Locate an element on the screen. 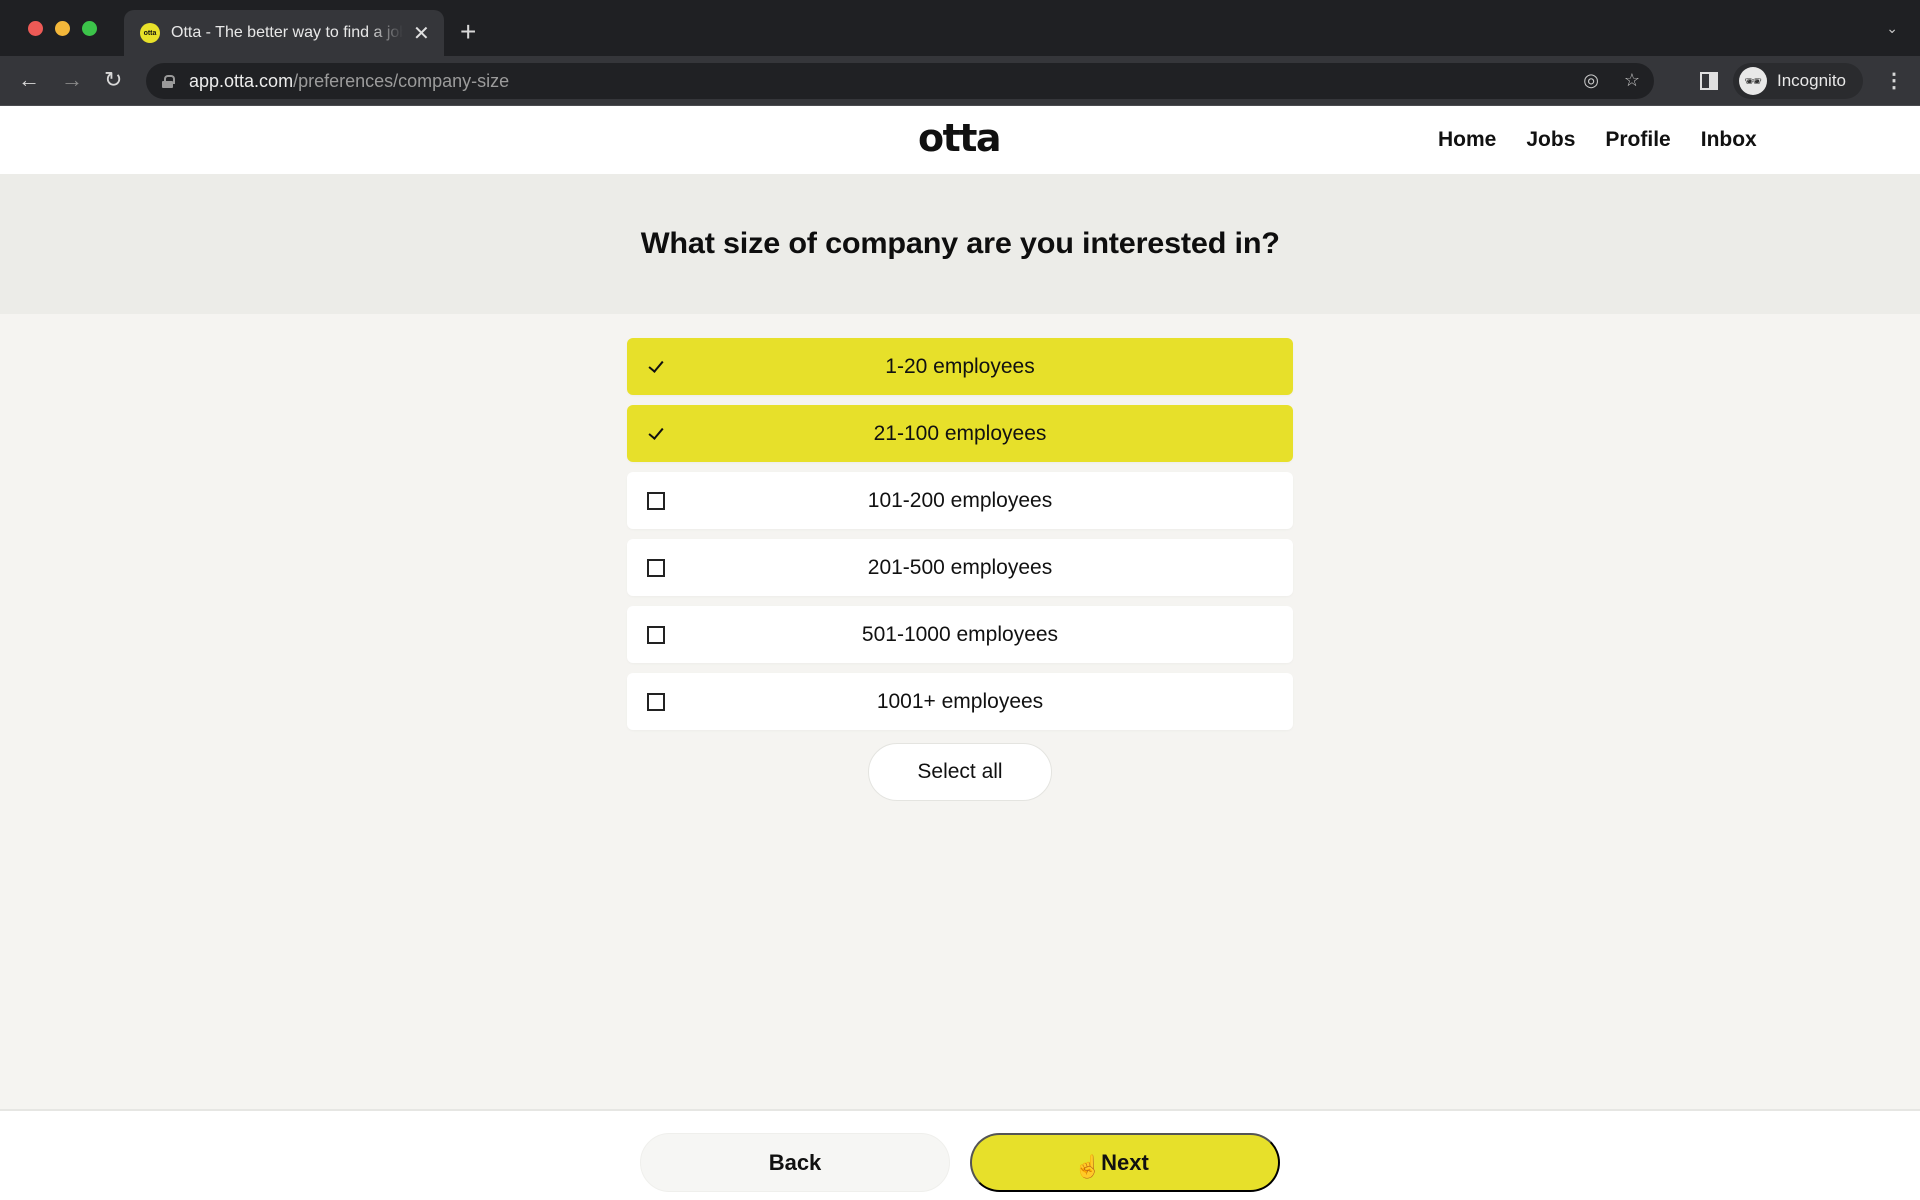  otta-logo: otta is located at coordinates (960, 138).